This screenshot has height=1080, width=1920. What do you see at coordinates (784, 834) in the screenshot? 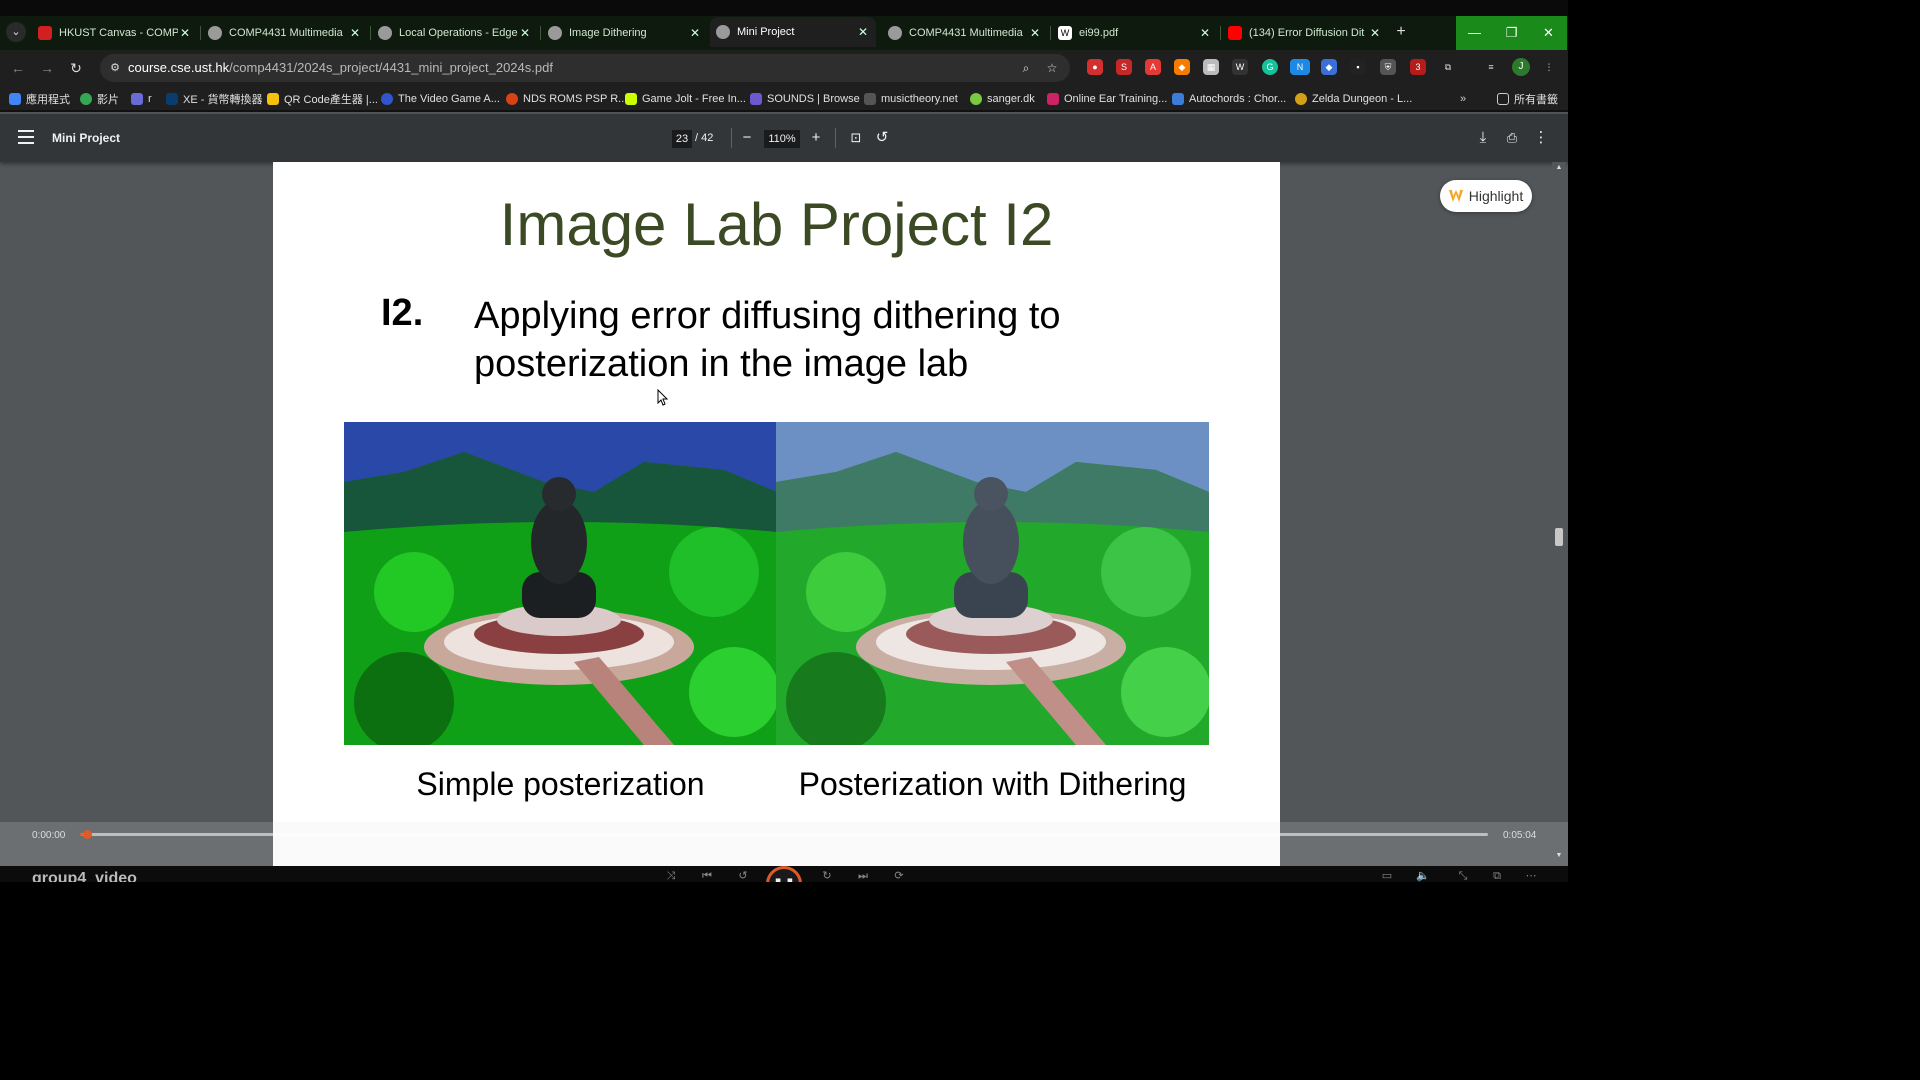
I see `seek-track` at bounding box center [784, 834].